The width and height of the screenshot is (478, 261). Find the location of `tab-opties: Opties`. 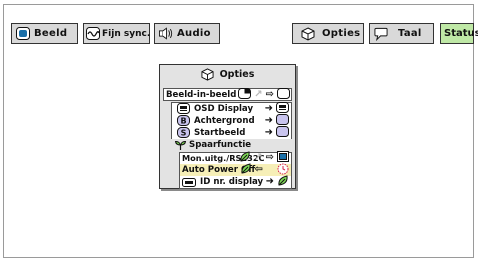

tab-opties: Opties is located at coordinates (328, 33).